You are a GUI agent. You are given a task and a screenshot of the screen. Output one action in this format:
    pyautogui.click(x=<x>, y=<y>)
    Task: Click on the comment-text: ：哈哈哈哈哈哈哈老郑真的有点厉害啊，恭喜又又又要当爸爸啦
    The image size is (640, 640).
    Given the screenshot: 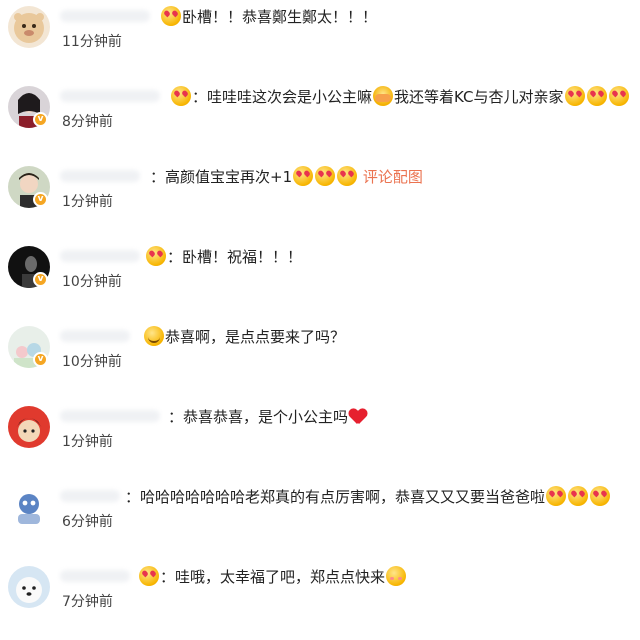 What is the action you would take?
    pyautogui.click(x=368, y=497)
    